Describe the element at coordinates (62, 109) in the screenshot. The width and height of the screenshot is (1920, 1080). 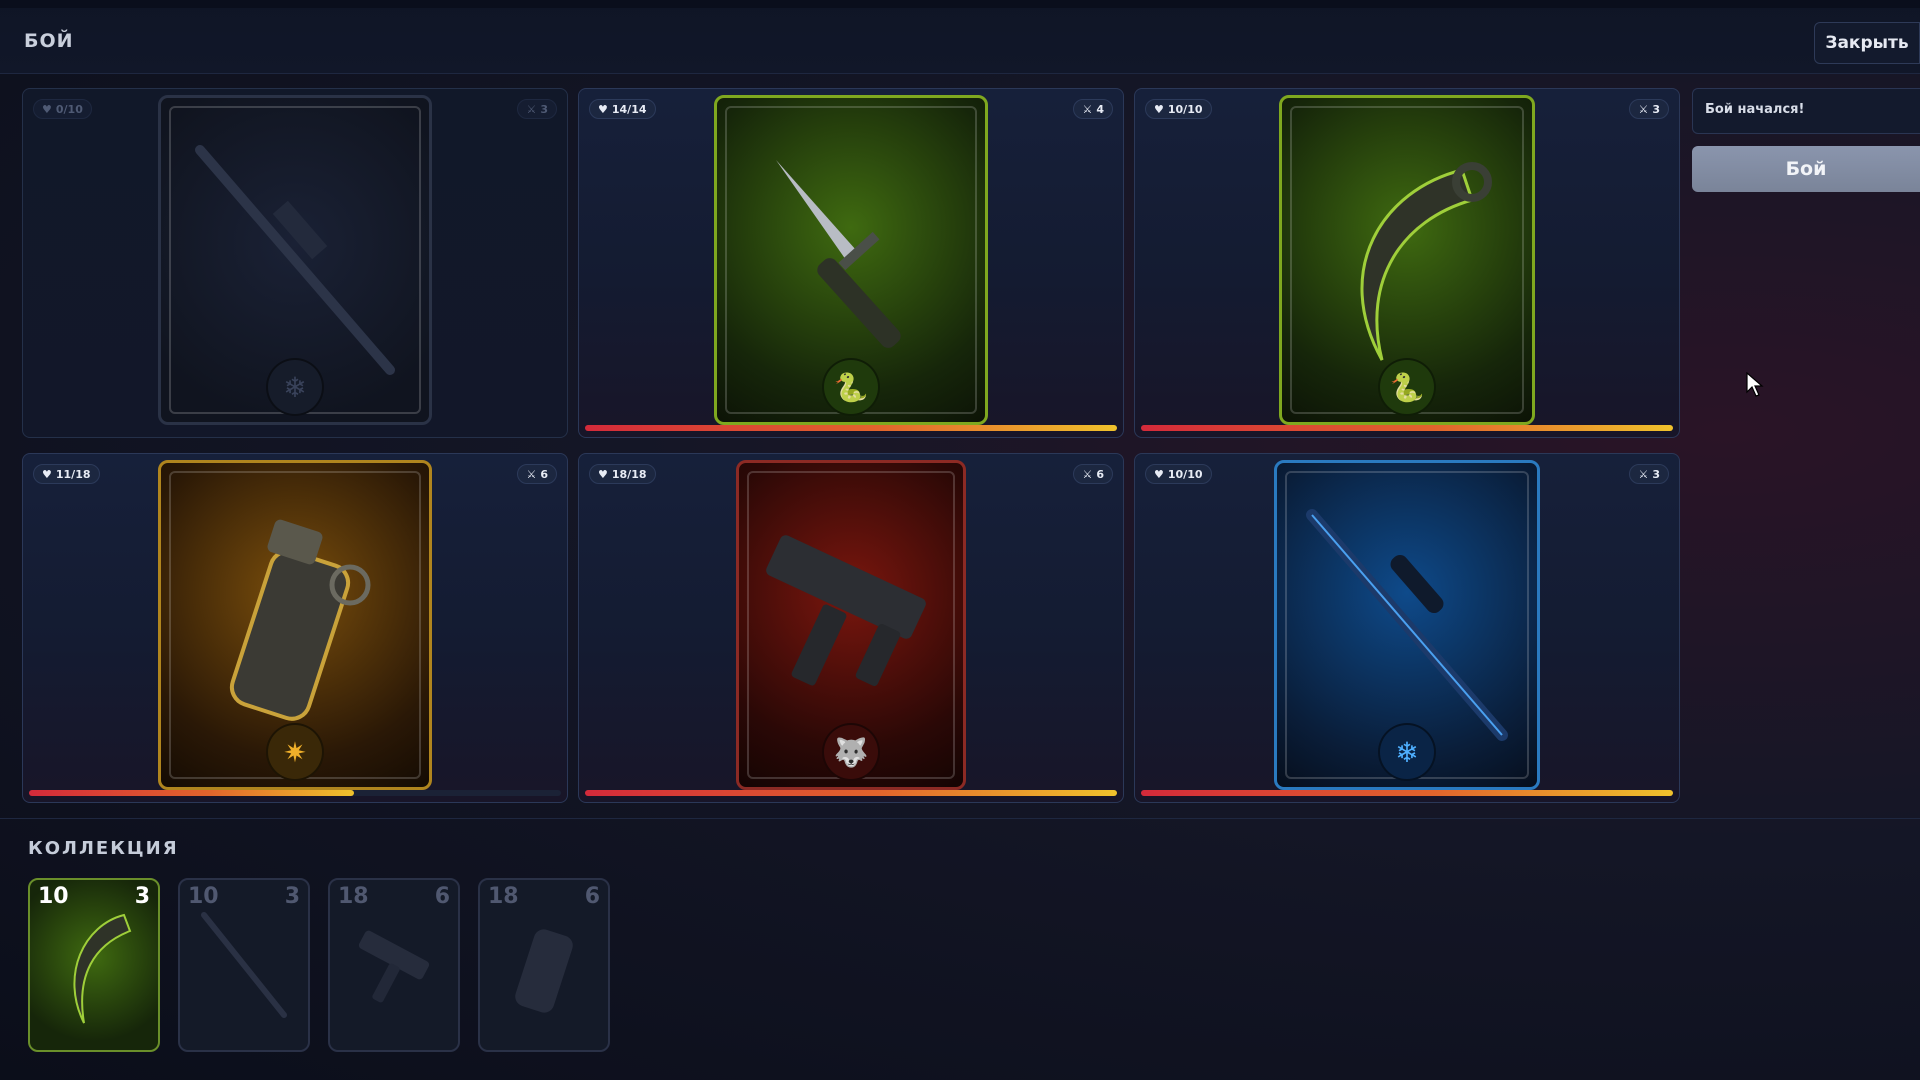
I see `hp-badge: ♥ 0/10` at that location.